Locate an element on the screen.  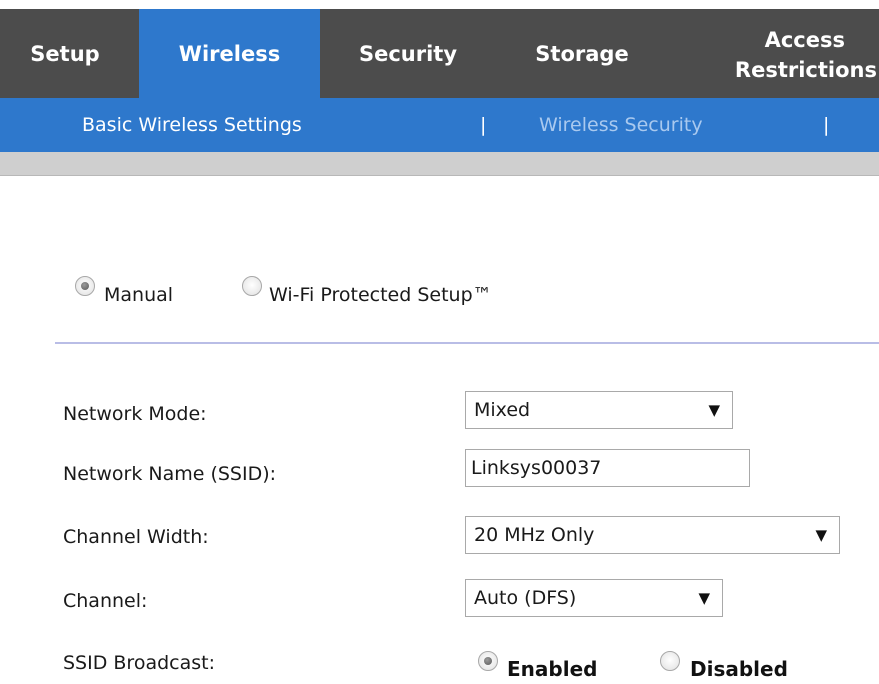
section-divider is located at coordinates (467, 343).